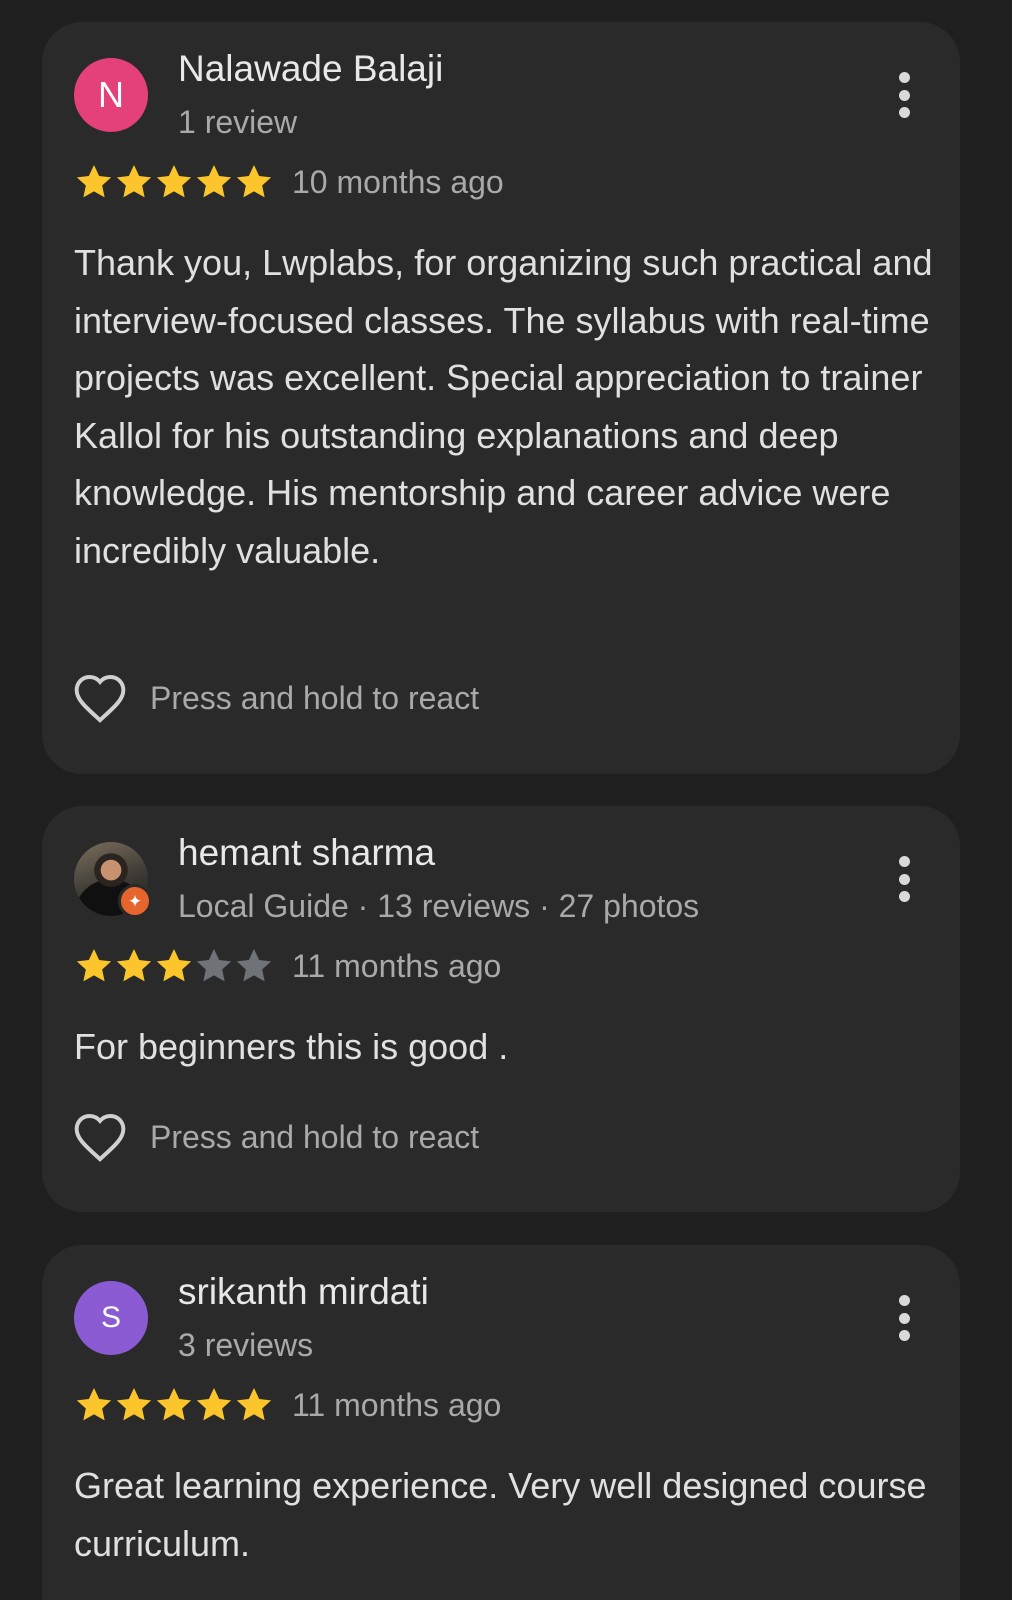  What do you see at coordinates (310, 69) in the screenshot?
I see `reviewer-name: Nalawade Balaji` at bounding box center [310, 69].